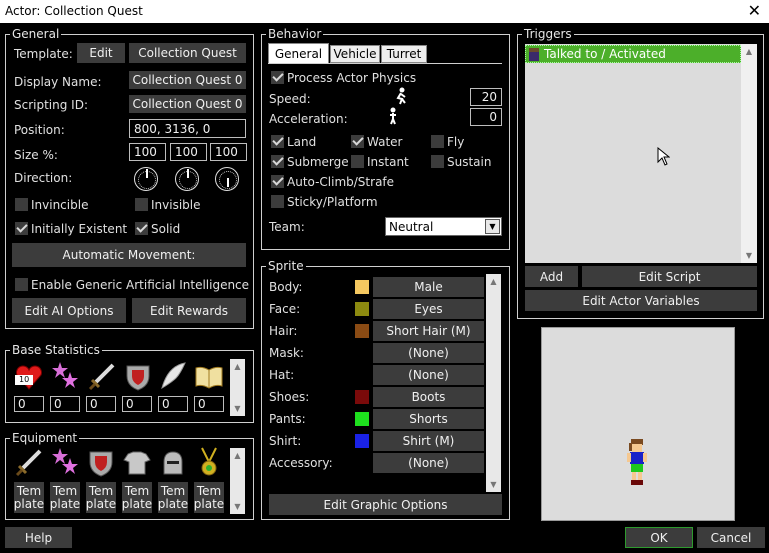 This screenshot has width=769, height=553. What do you see at coordinates (209, 490) in the screenshot?
I see `slot-label: Tem` at bounding box center [209, 490].